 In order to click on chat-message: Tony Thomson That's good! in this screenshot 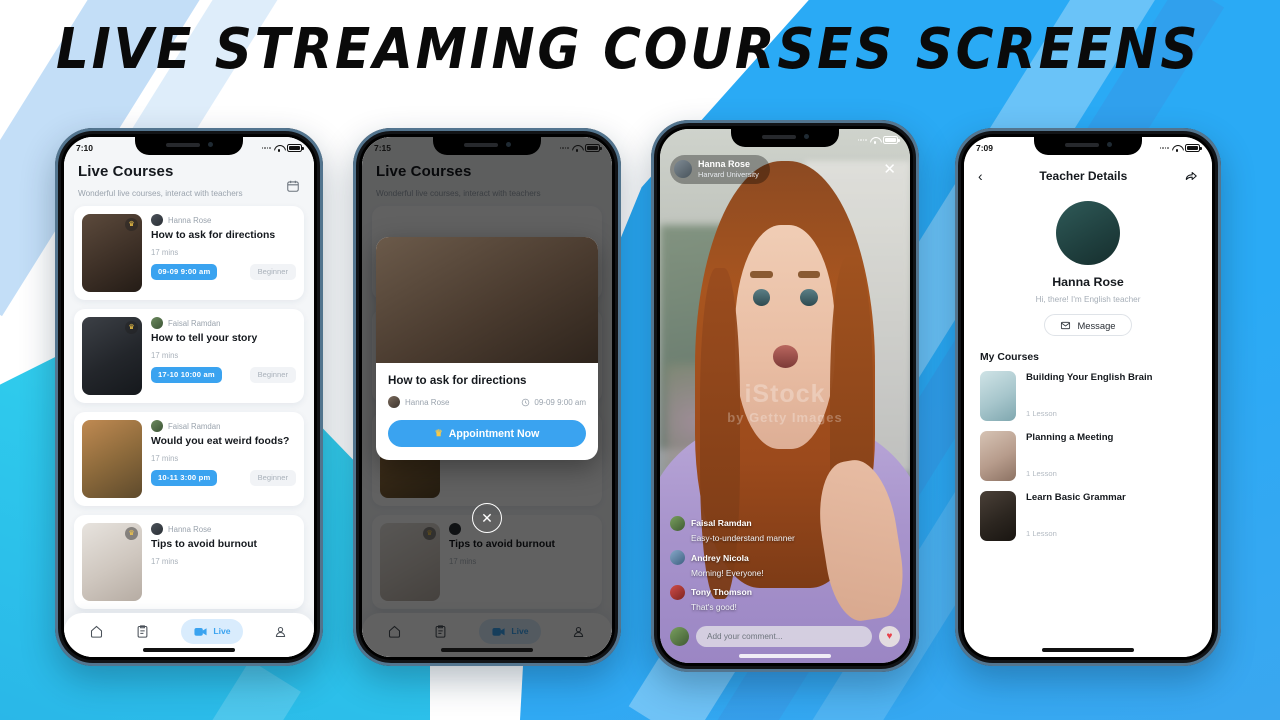, I will do `click(785, 598)`.